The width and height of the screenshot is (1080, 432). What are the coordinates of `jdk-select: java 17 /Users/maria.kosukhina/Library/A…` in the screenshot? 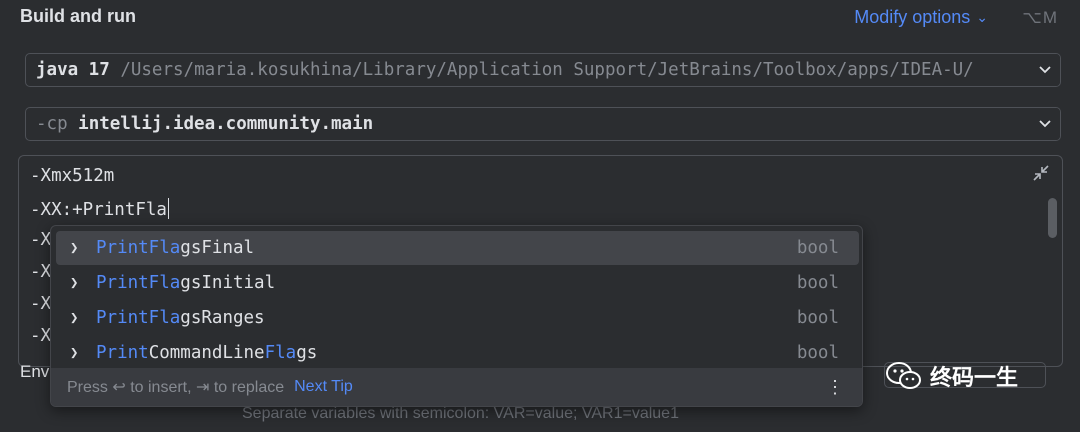 It's located at (543, 70).